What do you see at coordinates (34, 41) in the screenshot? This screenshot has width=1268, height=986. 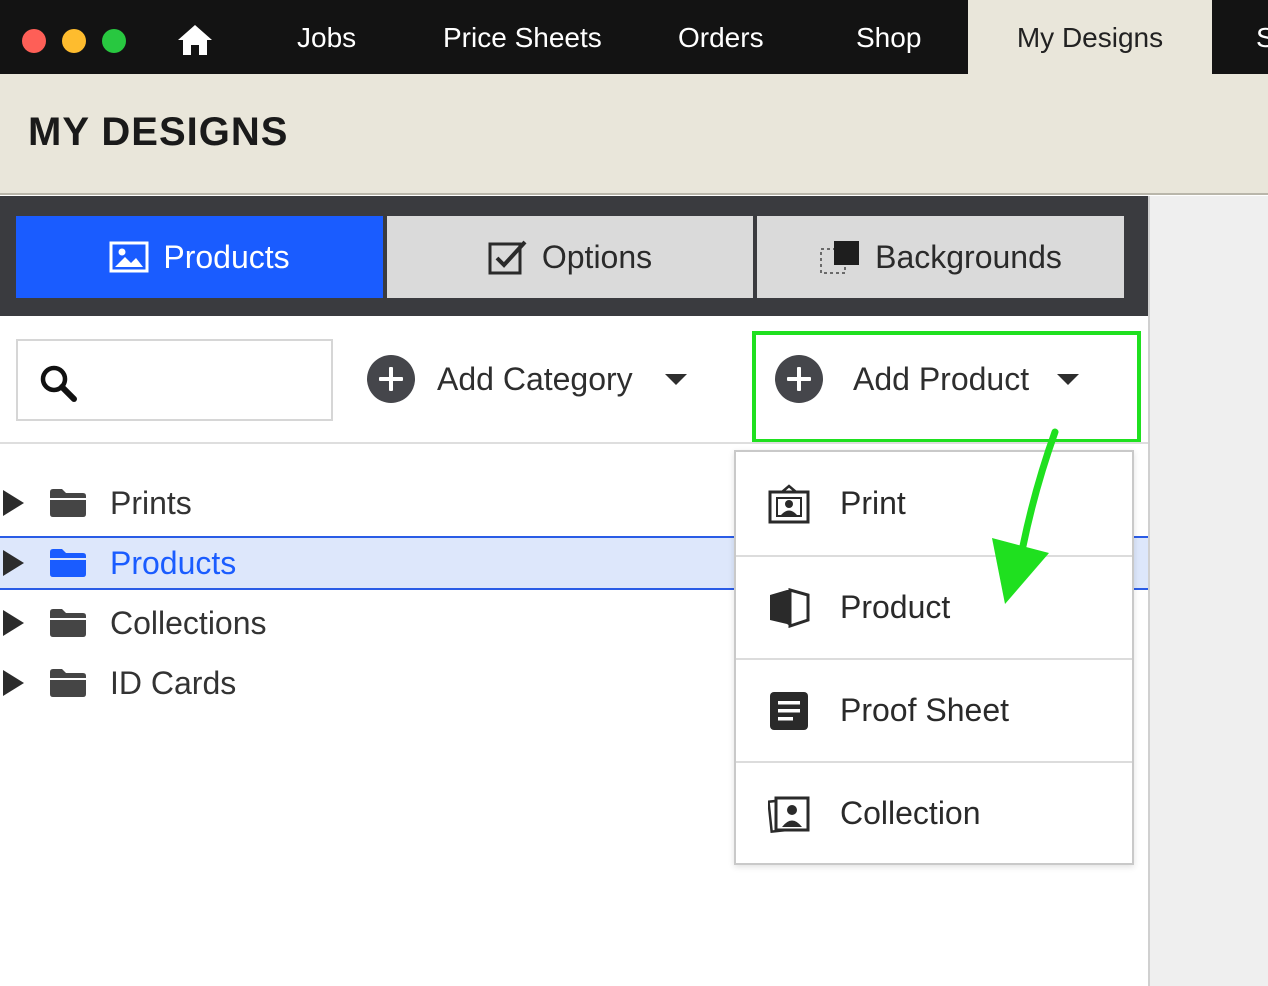 I see `window-close-button` at bounding box center [34, 41].